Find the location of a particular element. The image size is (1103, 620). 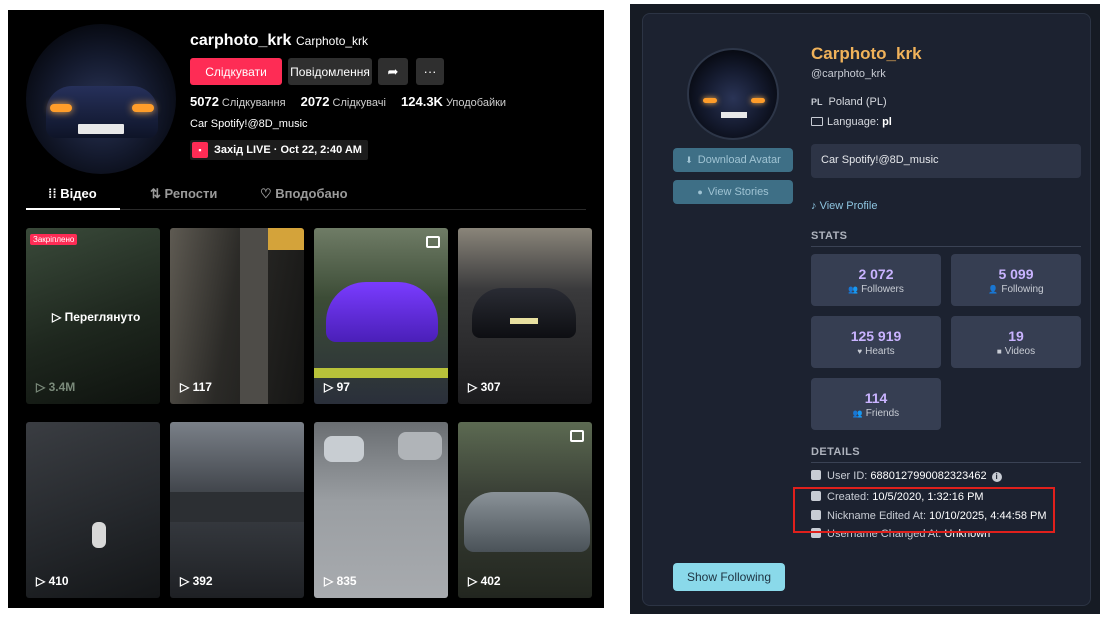

video-tile: ▷ 117 is located at coordinates (237, 316).